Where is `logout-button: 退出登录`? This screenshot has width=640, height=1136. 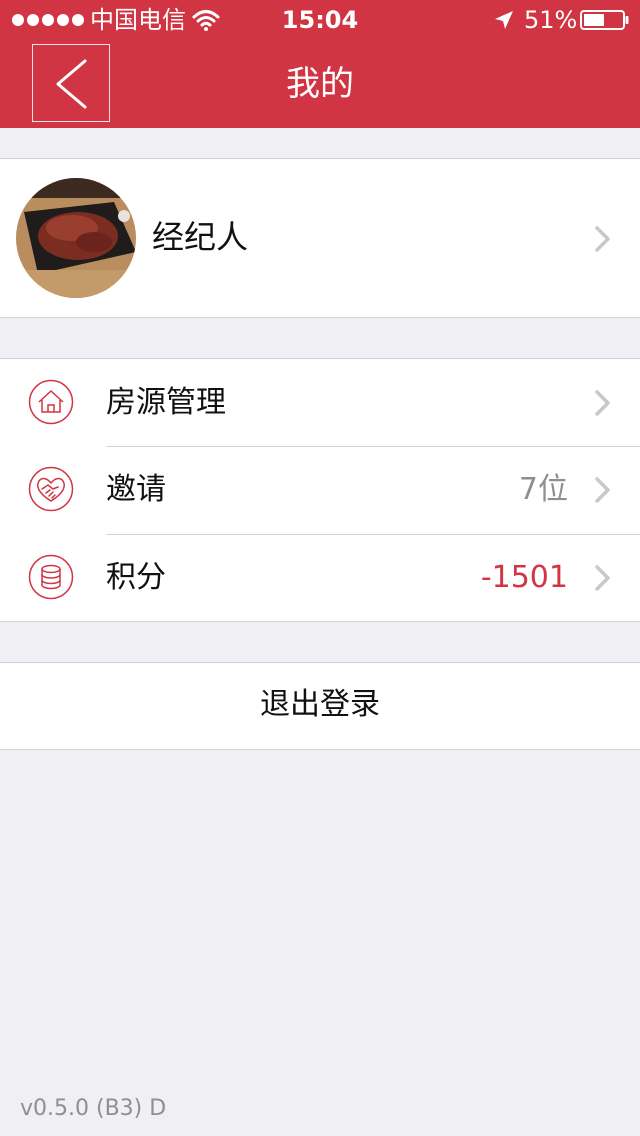 logout-button: 退出登录 is located at coordinates (320, 706).